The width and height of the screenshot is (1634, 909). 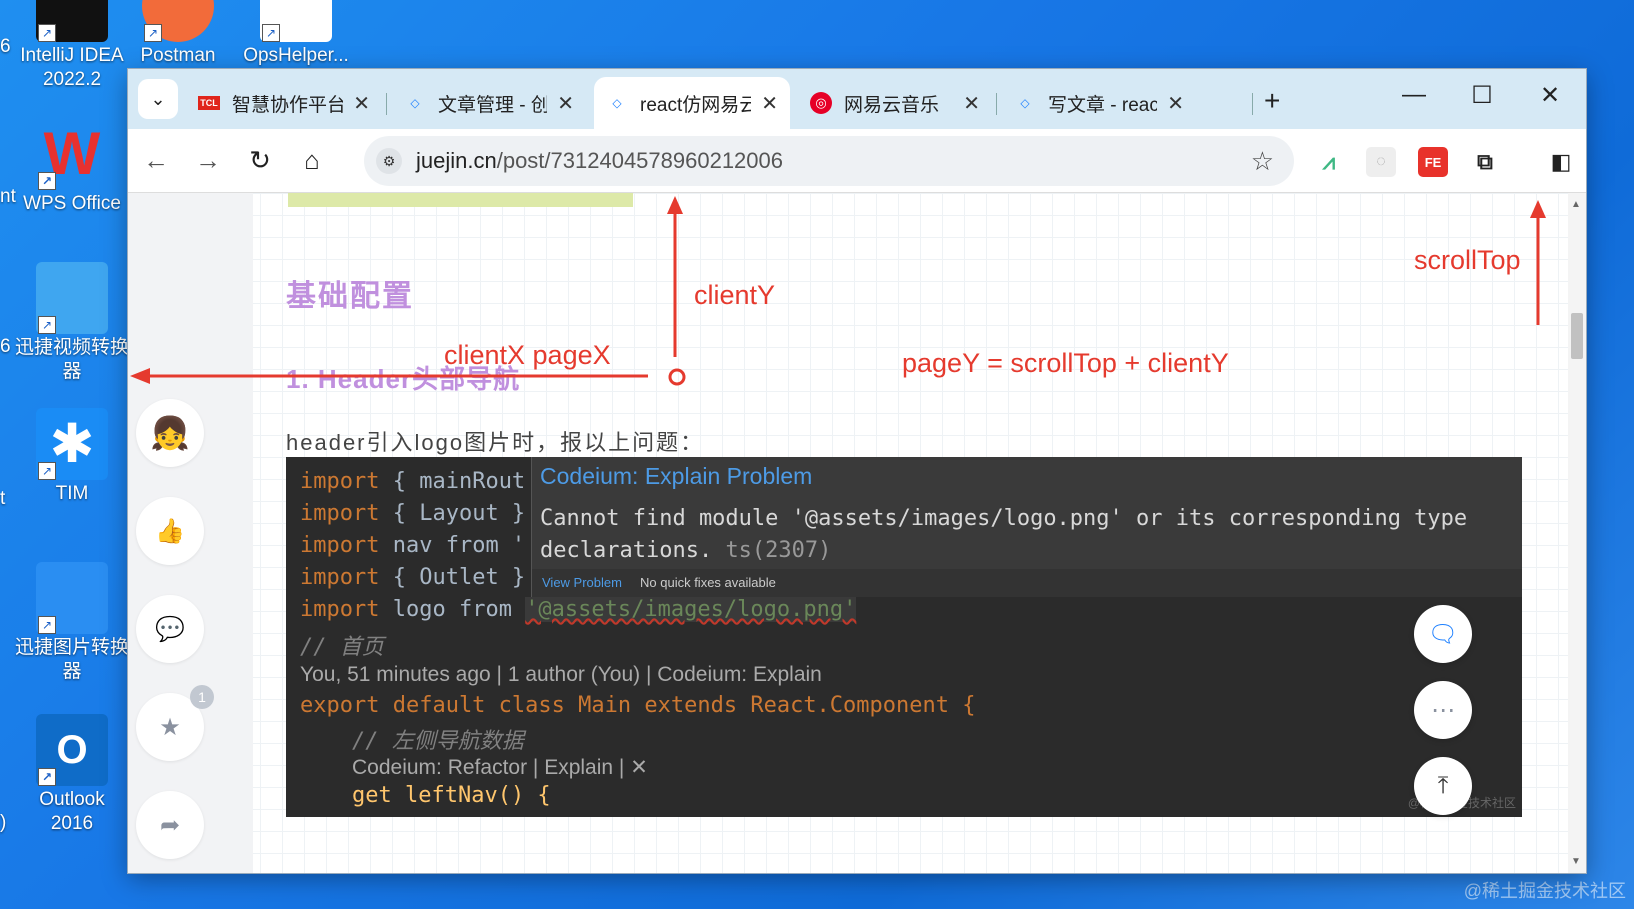 I want to click on tooltip-footer: View Problem No quick fixes available, so click(x=1027, y=583).